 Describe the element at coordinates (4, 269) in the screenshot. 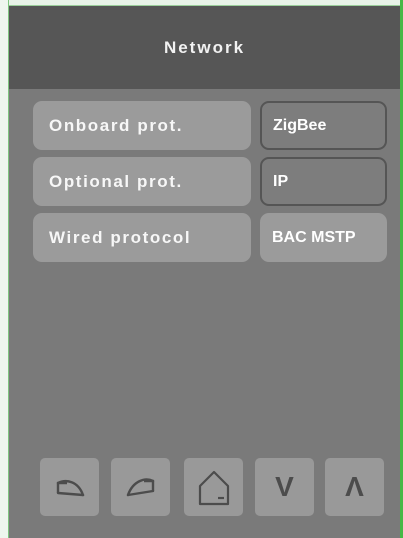

I see `frame-left-edge` at that location.